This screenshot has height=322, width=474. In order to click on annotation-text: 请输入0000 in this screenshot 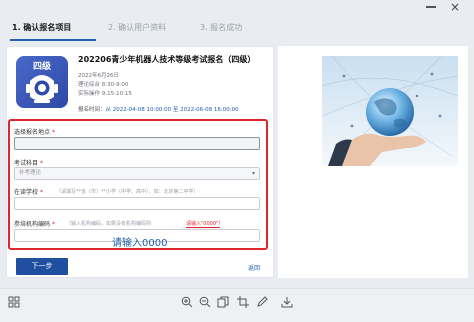, I will do `click(140, 243)`.